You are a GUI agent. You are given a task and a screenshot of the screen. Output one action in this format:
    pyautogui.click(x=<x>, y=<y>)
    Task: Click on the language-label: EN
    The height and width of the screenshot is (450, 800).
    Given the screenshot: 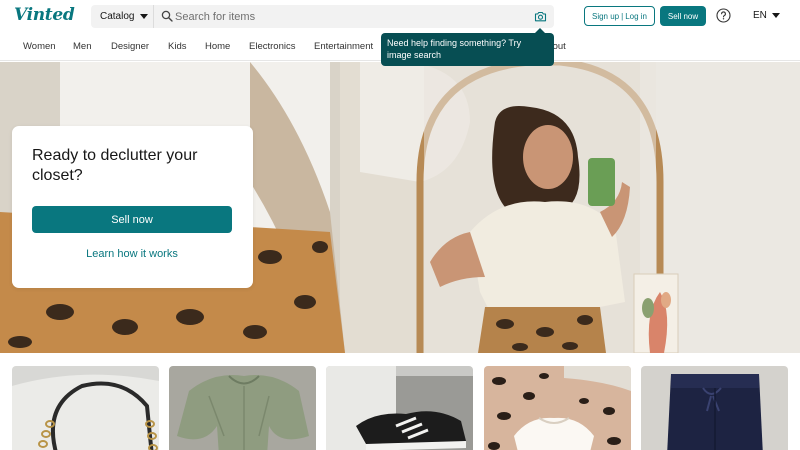 What is the action you would take?
    pyautogui.click(x=760, y=15)
    